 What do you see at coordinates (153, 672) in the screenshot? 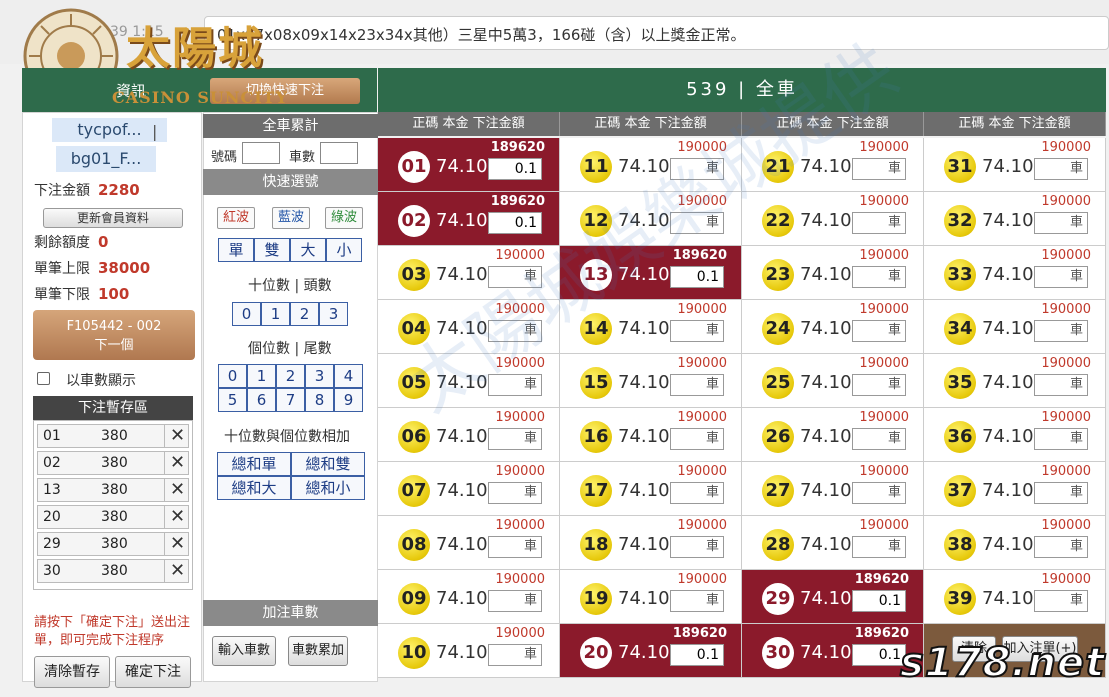
I see `confirm-bet-button: 確定下注` at bounding box center [153, 672].